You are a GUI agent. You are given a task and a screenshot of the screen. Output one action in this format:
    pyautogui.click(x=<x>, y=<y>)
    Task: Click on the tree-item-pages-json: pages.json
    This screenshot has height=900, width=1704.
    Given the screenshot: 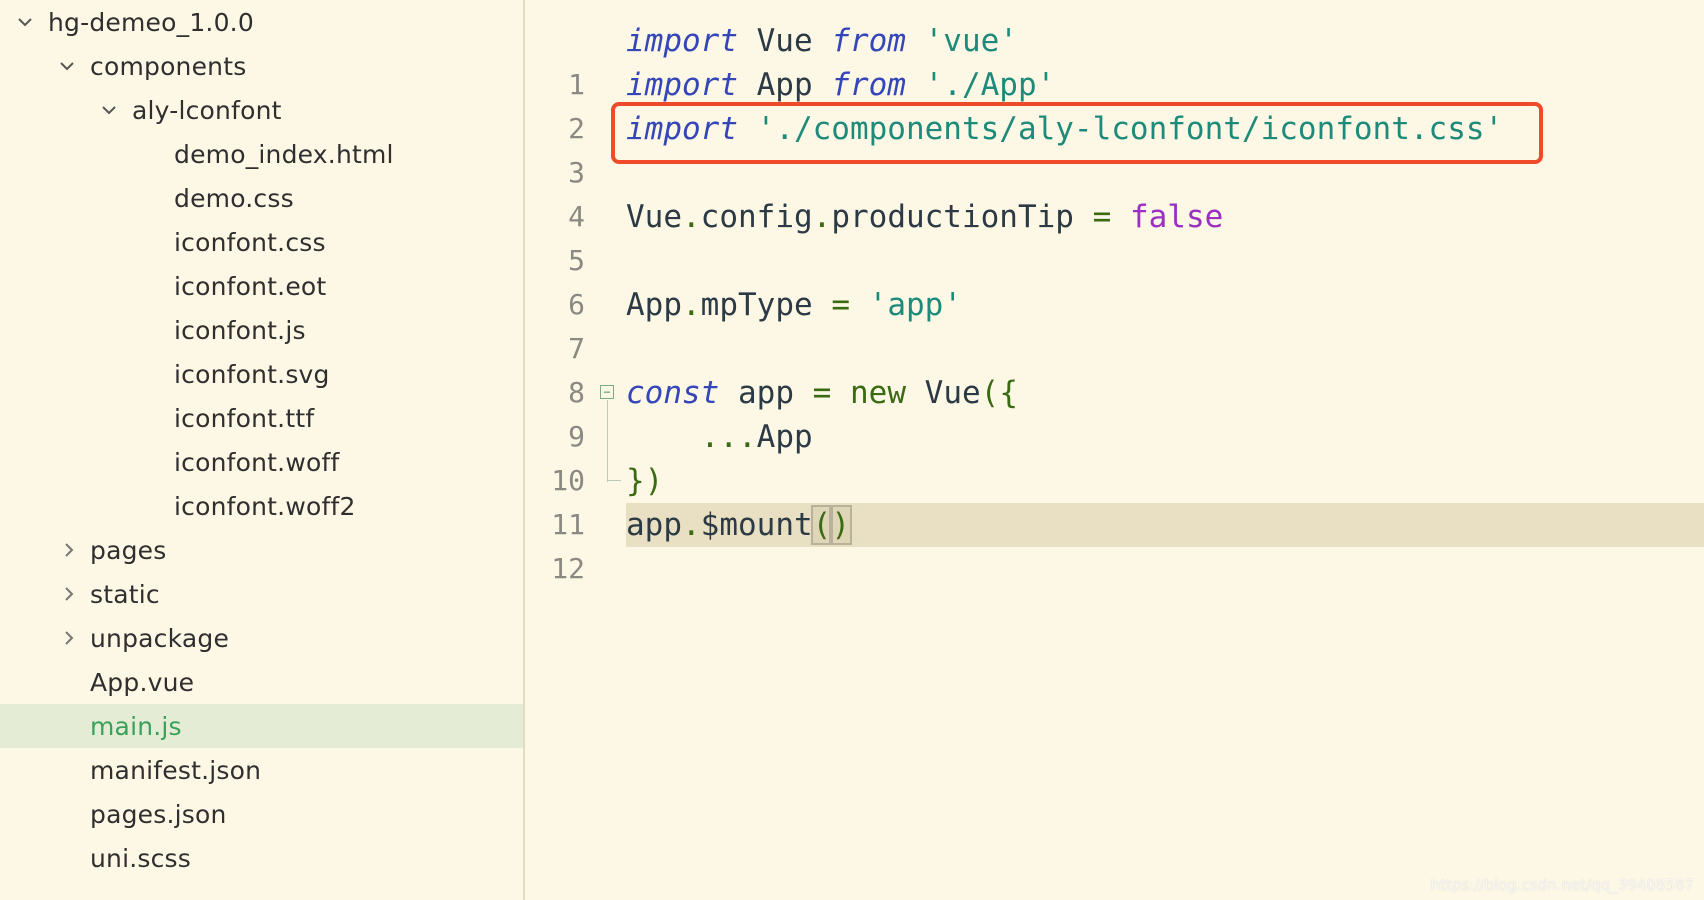 What is the action you would take?
    pyautogui.click(x=261, y=814)
    